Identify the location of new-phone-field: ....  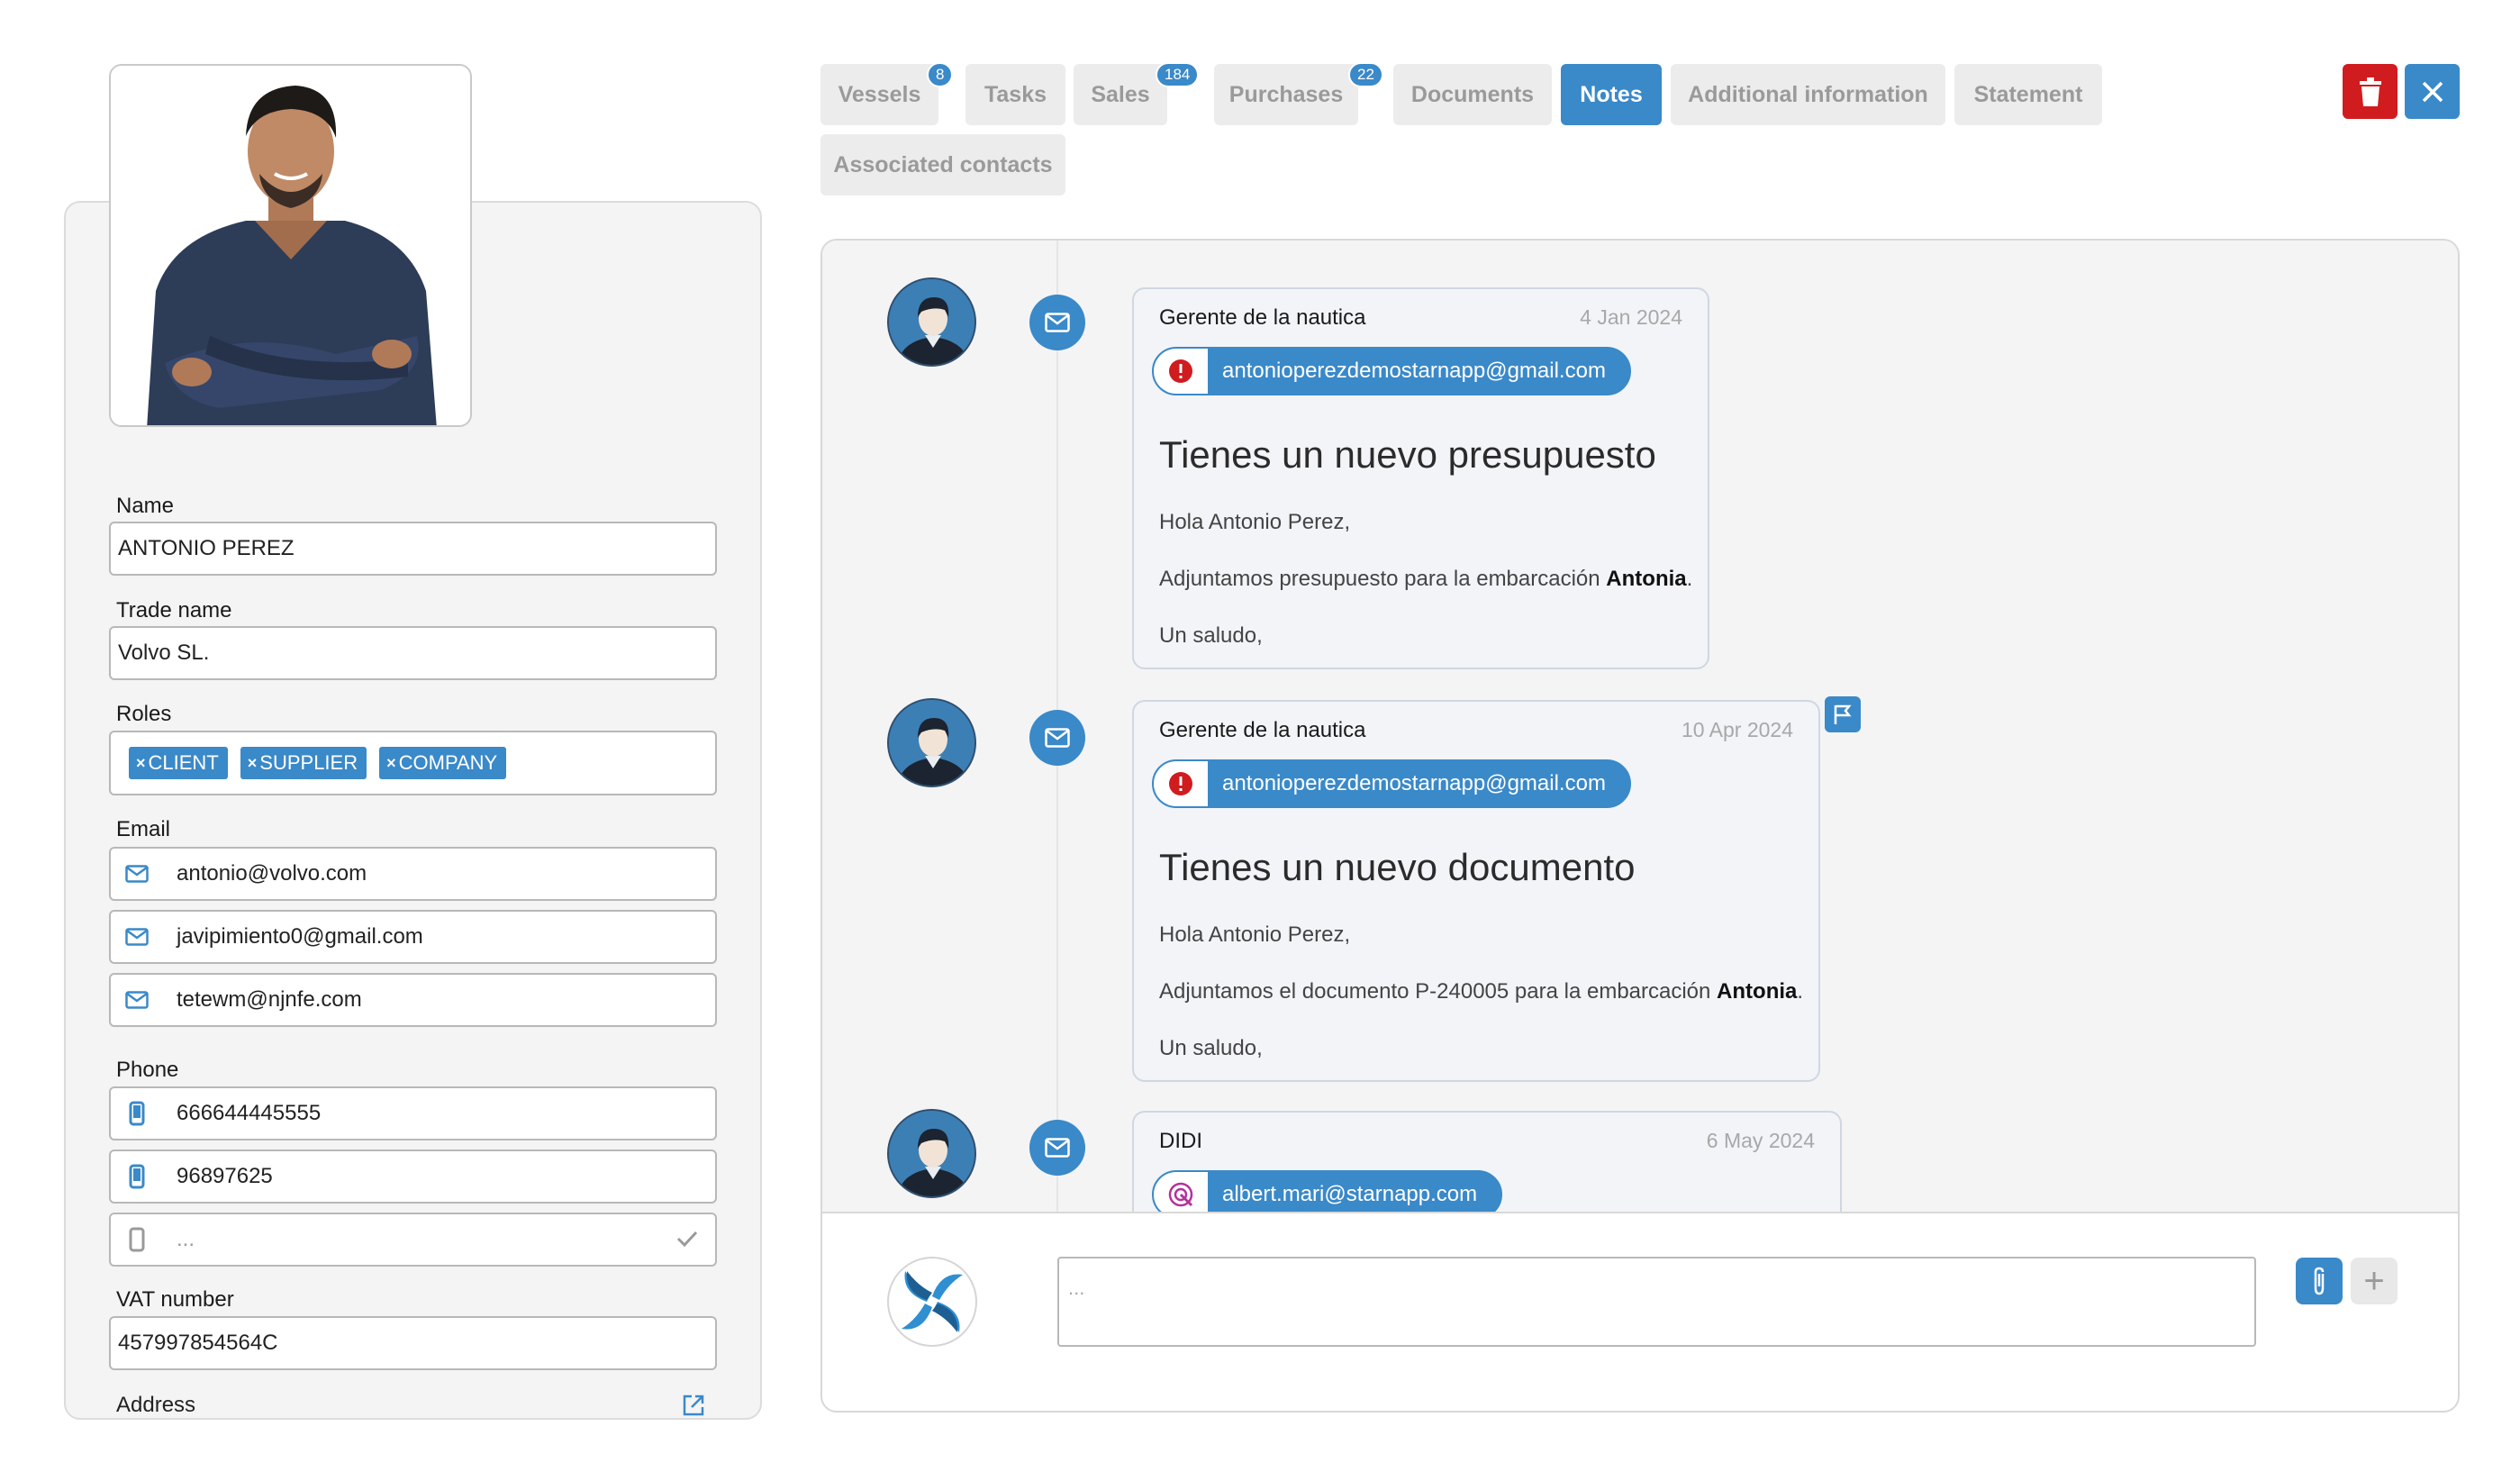
(413, 1240).